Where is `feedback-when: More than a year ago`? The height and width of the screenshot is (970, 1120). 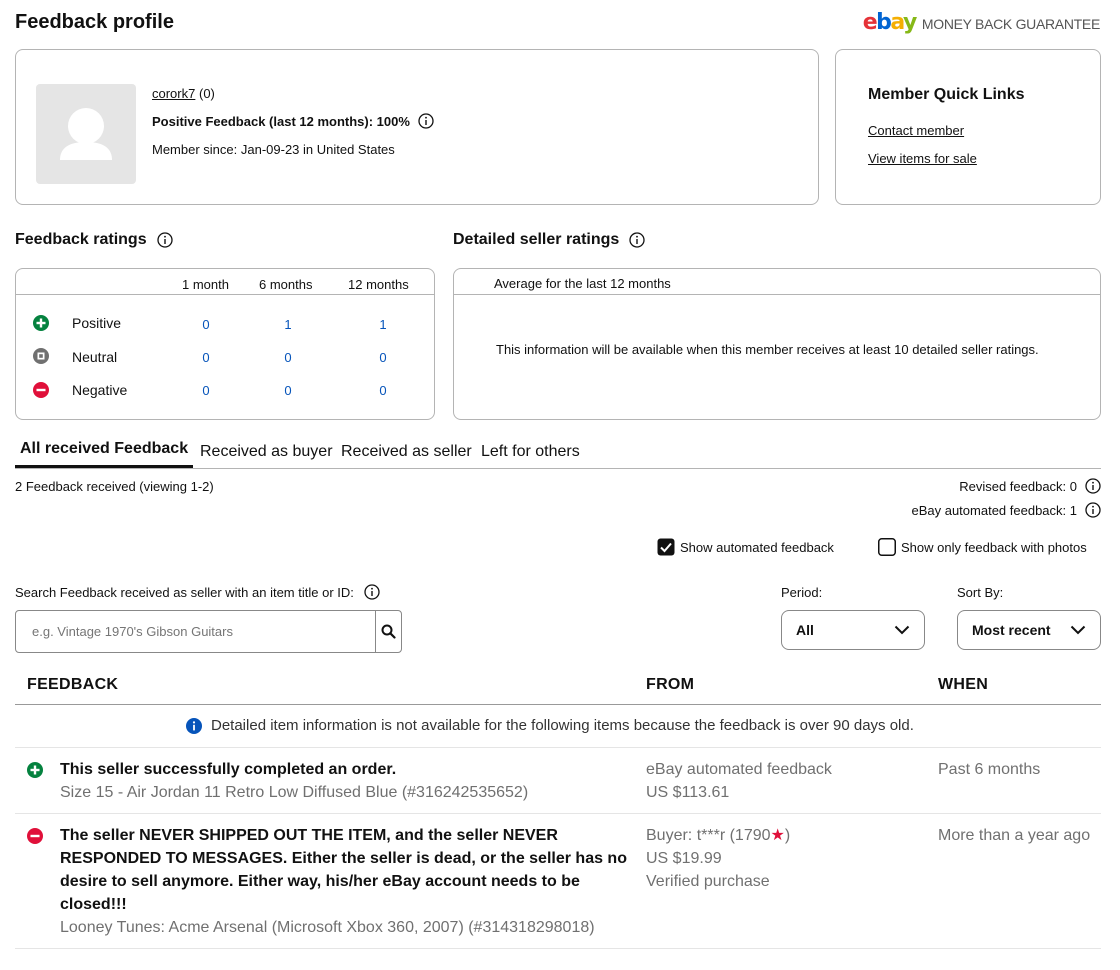
feedback-when: More than a year ago is located at coordinates (1014, 835).